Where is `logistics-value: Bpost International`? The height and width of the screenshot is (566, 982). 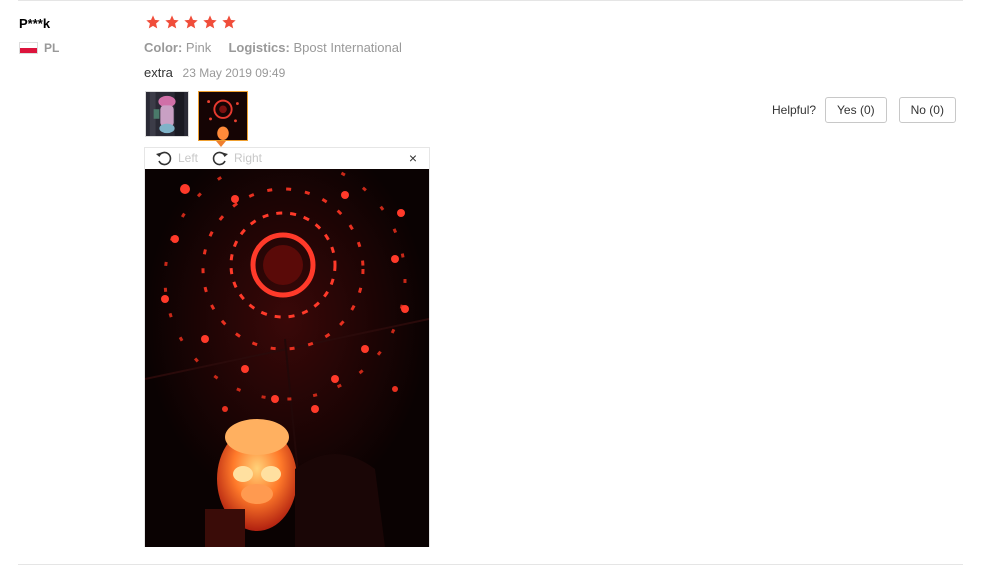 logistics-value: Bpost International is located at coordinates (347, 47).